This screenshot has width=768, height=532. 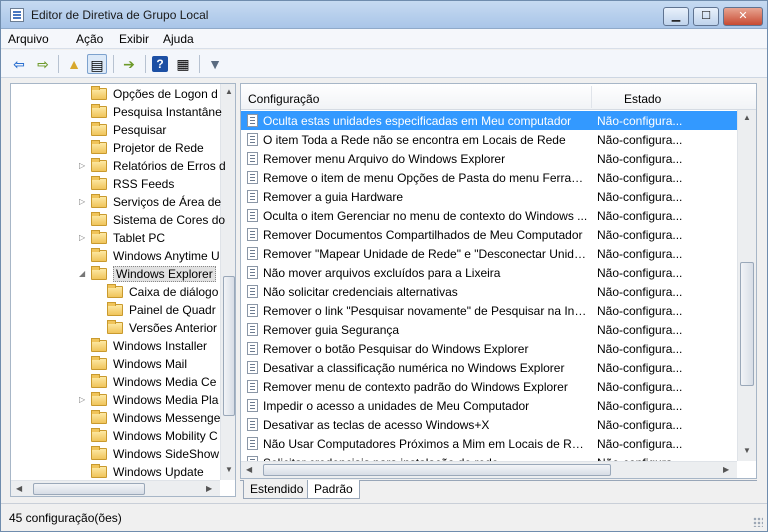 I want to click on tree-horizontal-scrollbar: ◀ ▶, so click(x=115, y=488).